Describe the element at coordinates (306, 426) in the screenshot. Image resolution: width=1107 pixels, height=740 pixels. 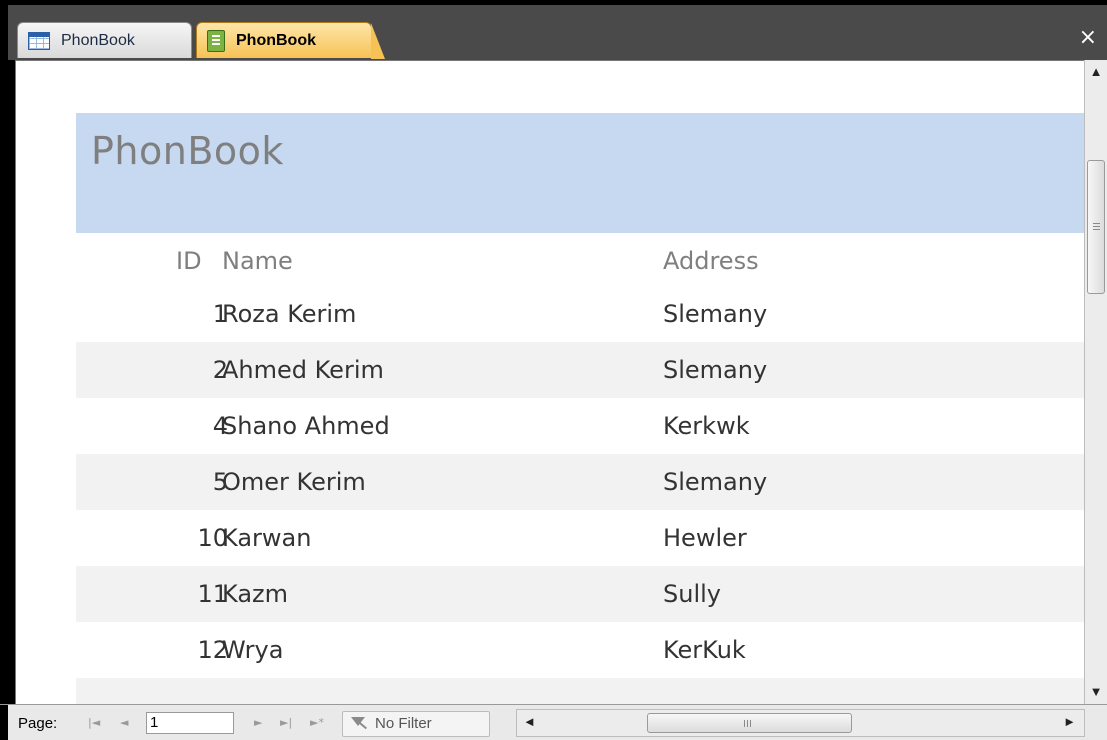
I see `cell-name: Shano Ahmed` at that location.